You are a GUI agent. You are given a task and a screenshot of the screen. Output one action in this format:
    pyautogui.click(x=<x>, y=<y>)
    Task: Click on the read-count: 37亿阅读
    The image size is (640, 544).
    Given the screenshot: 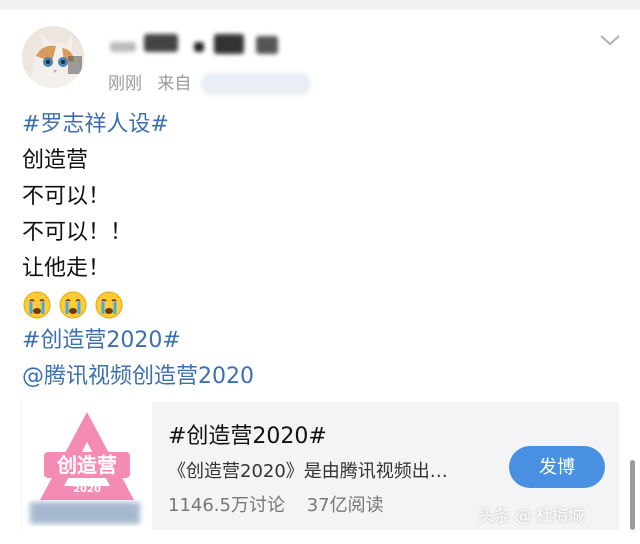 What is the action you would take?
    pyautogui.click(x=345, y=505)
    